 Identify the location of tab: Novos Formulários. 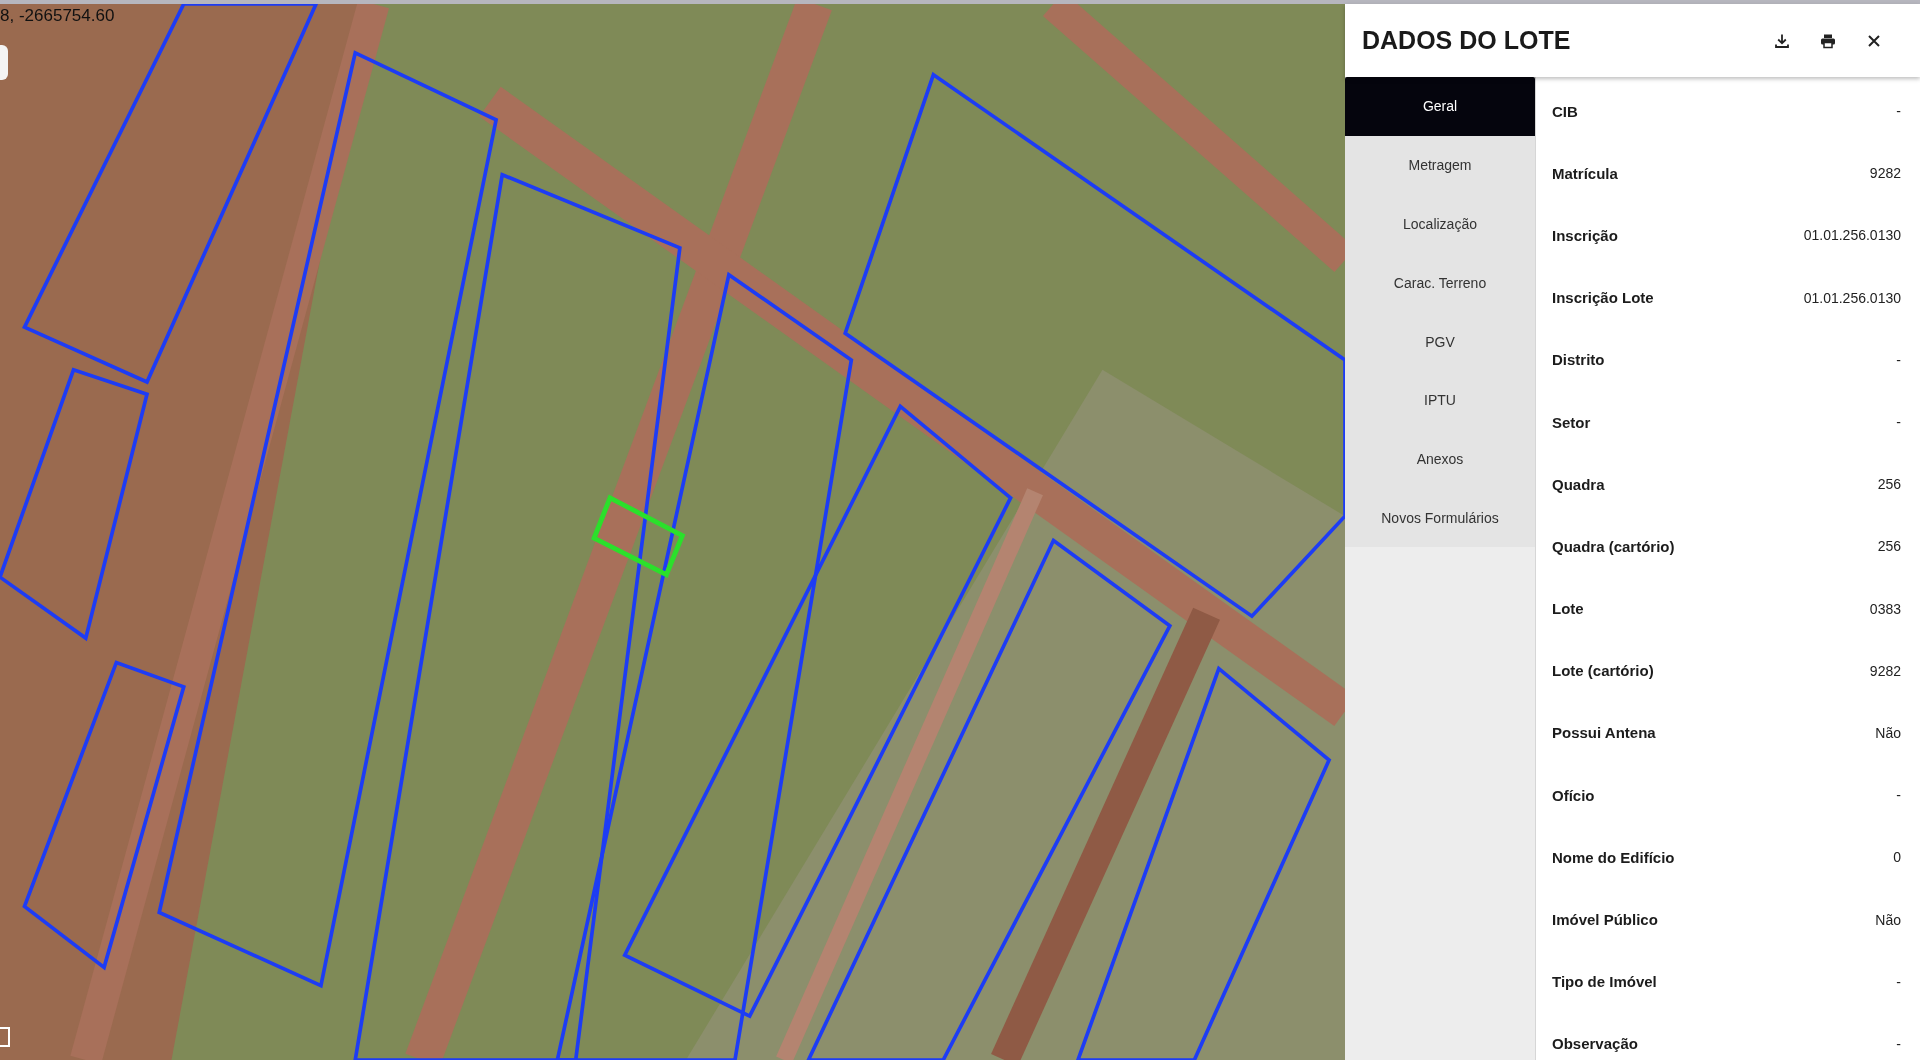
(1440, 518).